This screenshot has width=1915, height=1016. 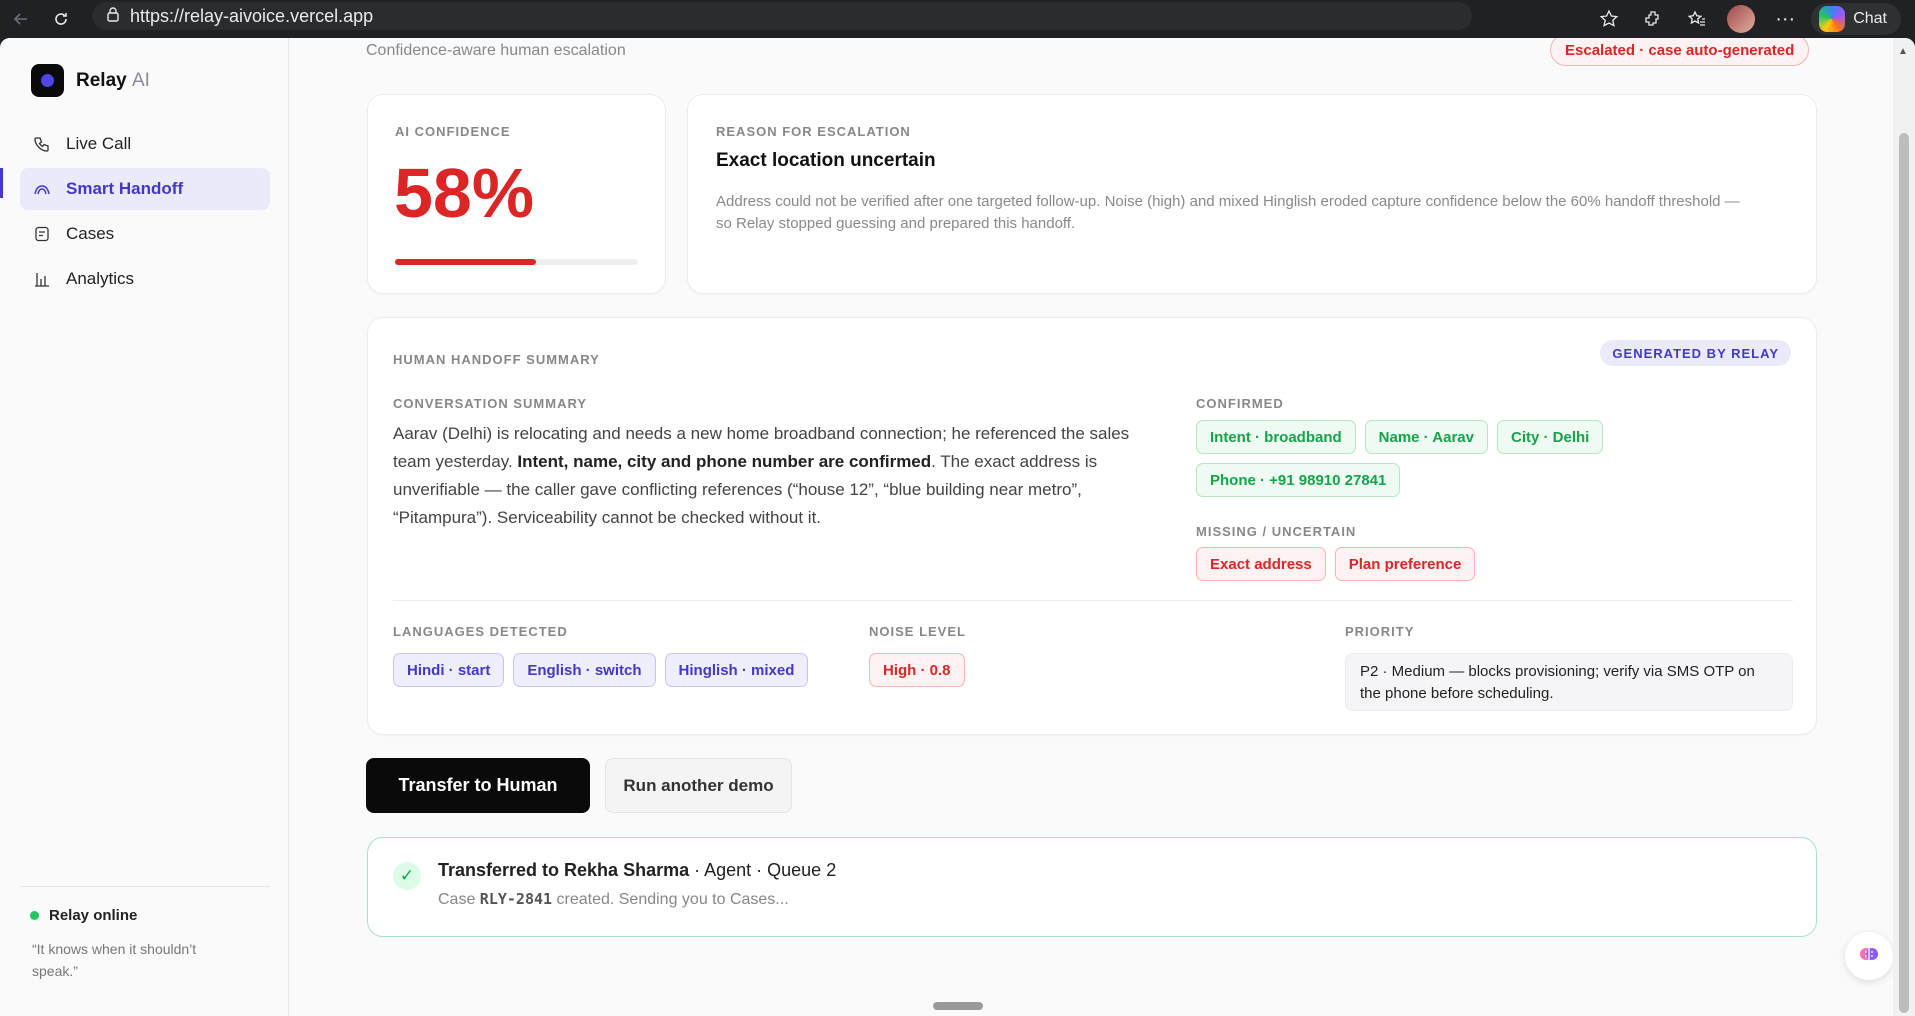 I want to click on language-chip: Hindi · start, so click(x=449, y=670).